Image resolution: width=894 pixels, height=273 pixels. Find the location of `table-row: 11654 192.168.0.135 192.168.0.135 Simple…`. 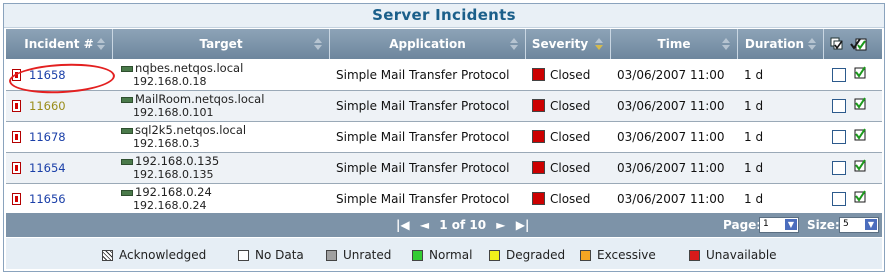

table-row: 11654 192.168.0.135 192.168.0.135 Simple… is located at coordinates (444, 168).